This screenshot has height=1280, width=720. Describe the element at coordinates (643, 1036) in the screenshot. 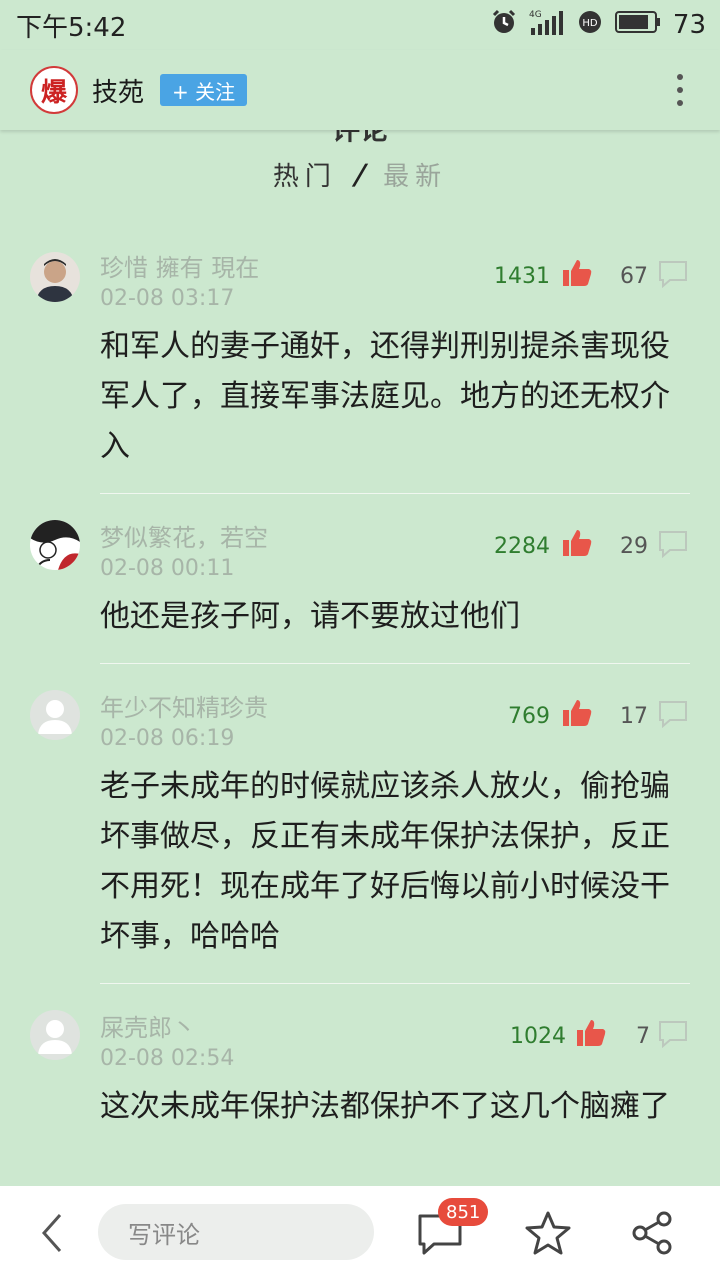

I see `reply-count: 7` at that location.